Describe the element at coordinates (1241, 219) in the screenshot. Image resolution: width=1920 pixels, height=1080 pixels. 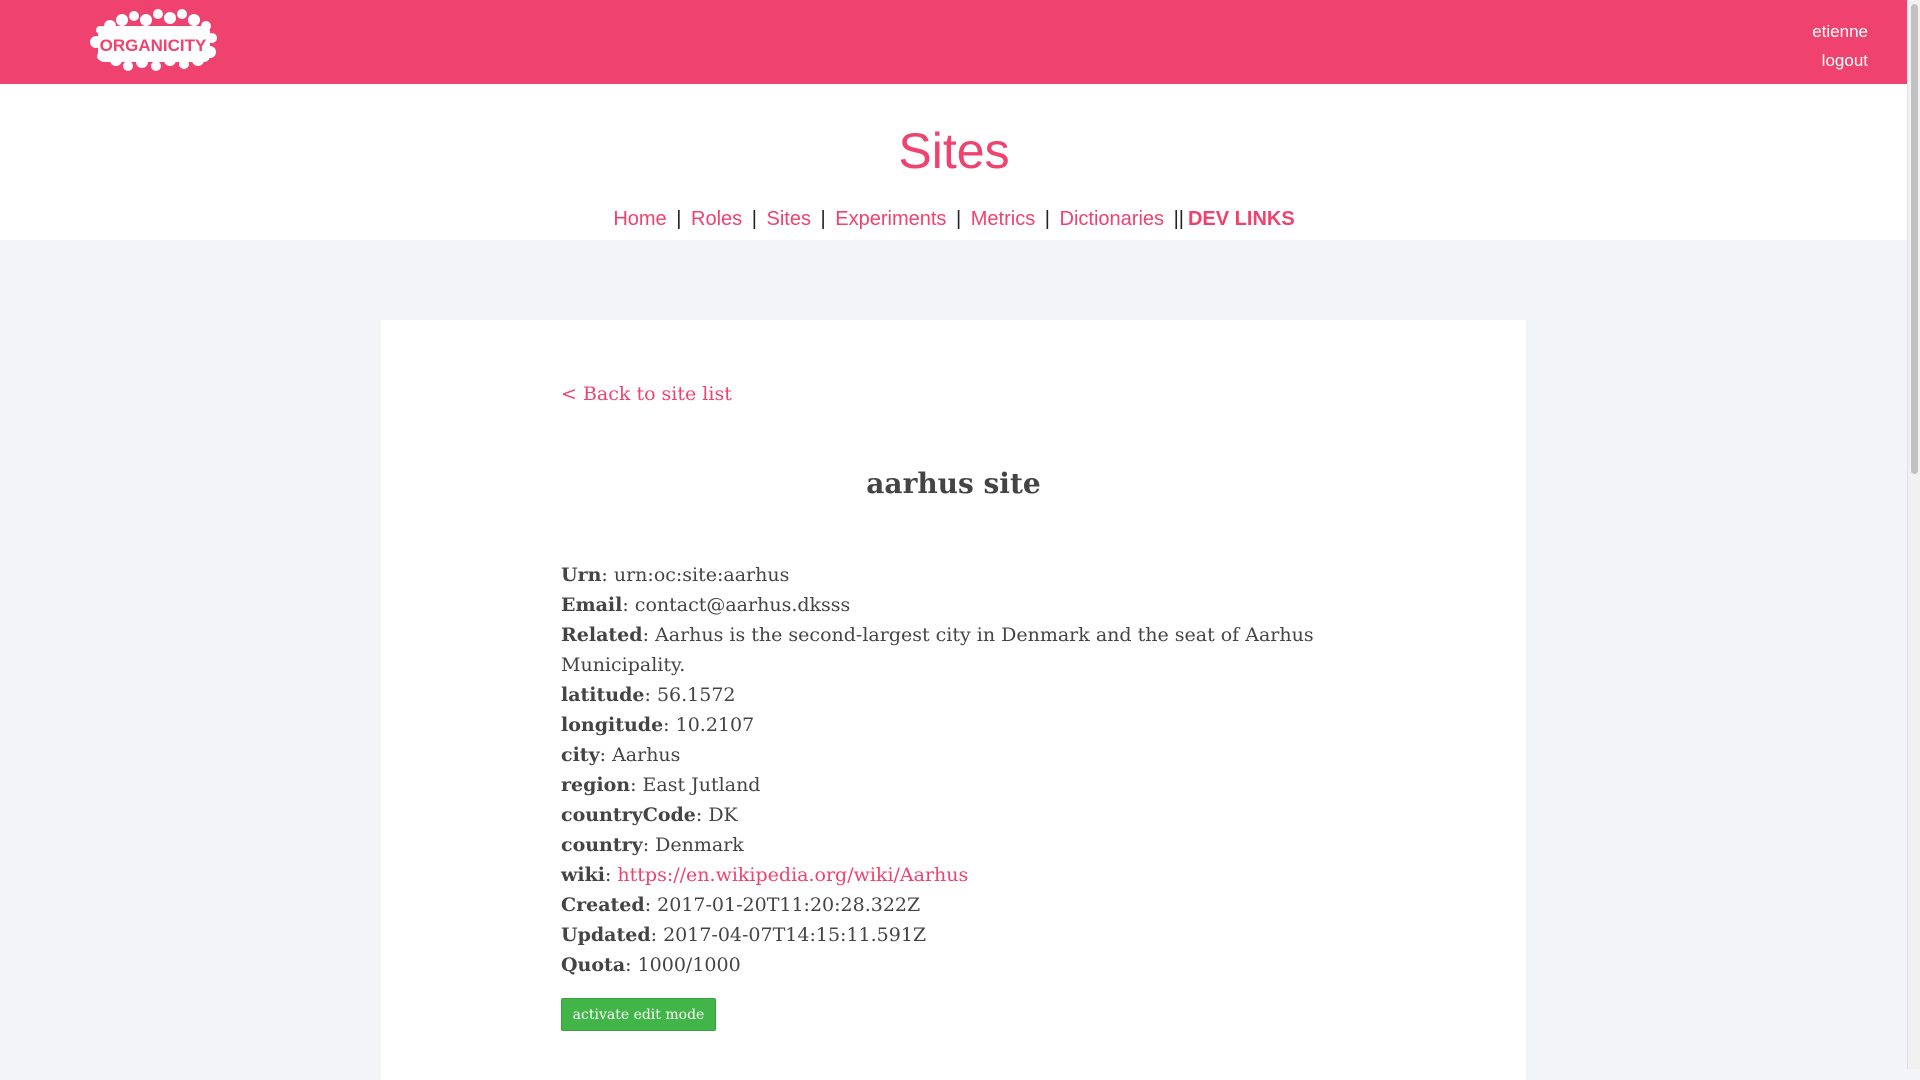
I see `nav-dev-links: DEV LINKS` at that location.